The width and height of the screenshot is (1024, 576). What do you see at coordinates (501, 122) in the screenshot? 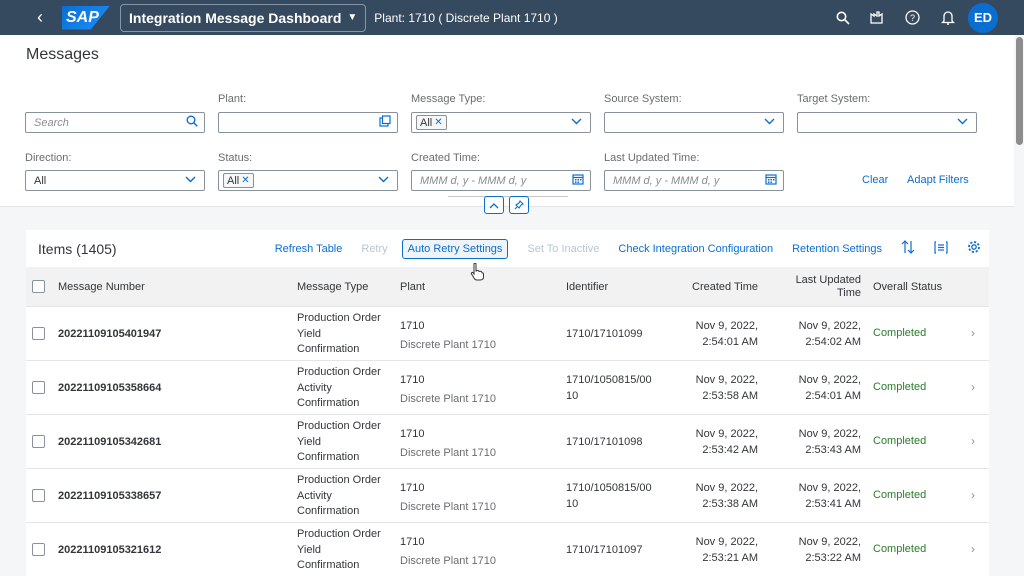
I see `message-type-multicombo: All ✕` at bounding box center [501, 122].